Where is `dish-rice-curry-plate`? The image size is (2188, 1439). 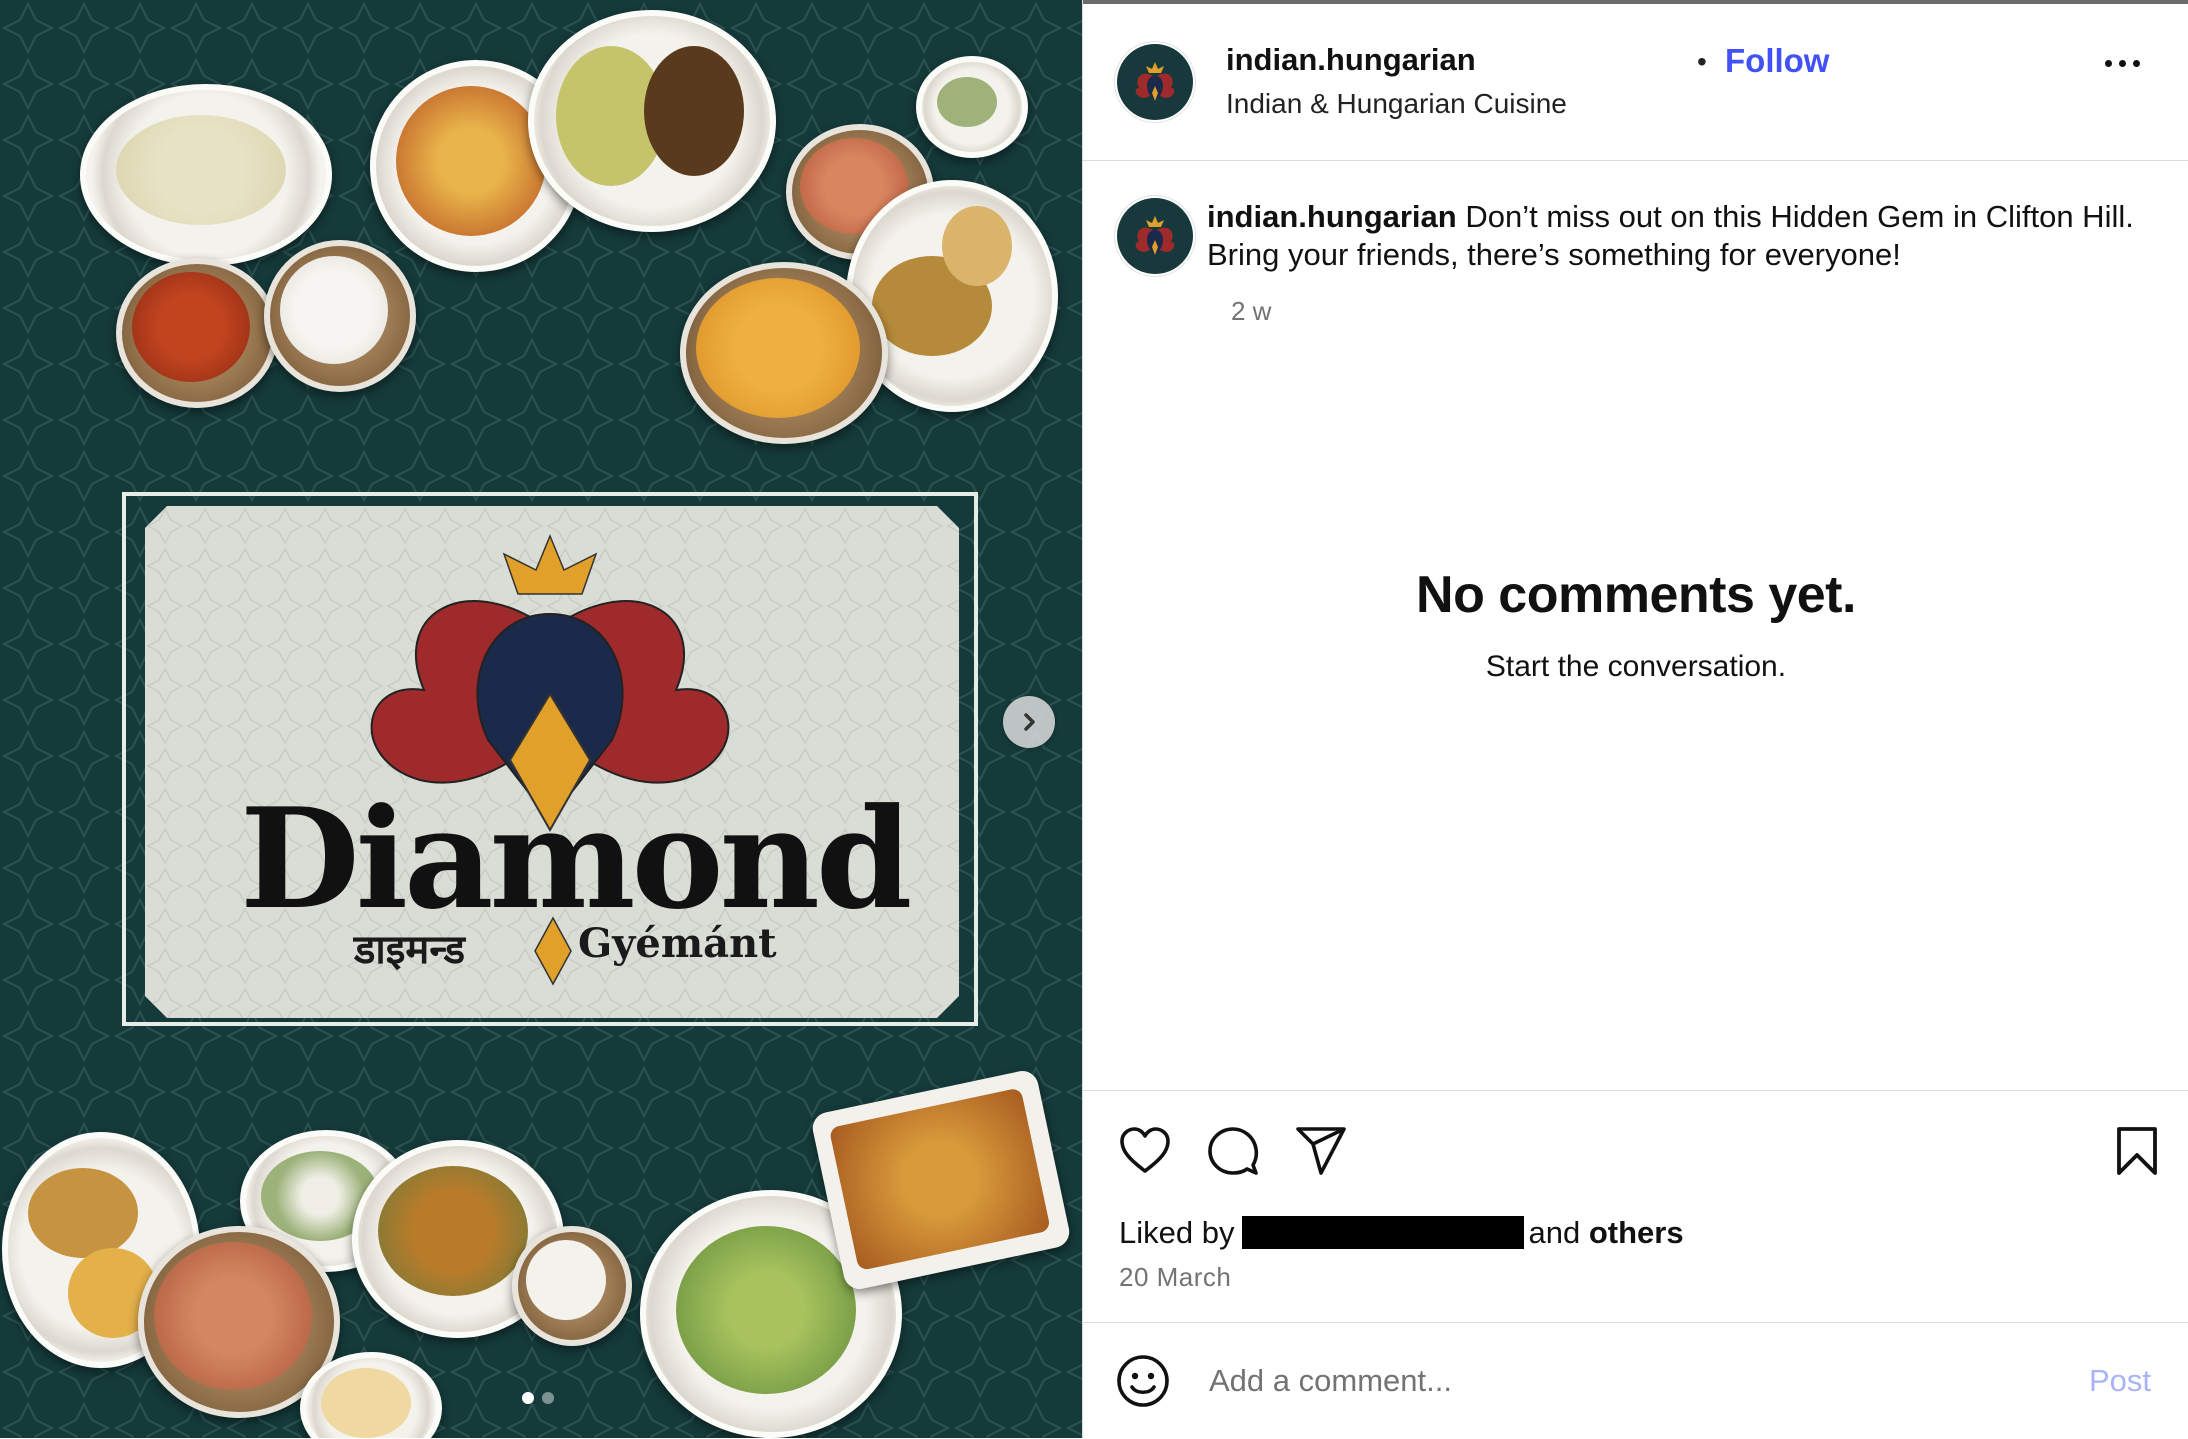 dish-rice-curry-plate is located at coordinates (652, 121).